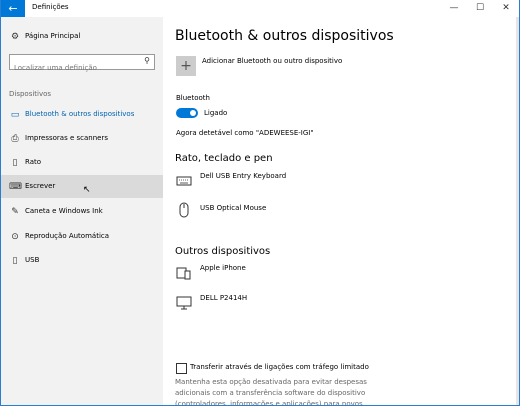 Image resolution: width=520 pixels, height=407 pixels. I want to click on sidebar-item-pen: ✎ Caneta e Windows Ink, so click(82, 211).